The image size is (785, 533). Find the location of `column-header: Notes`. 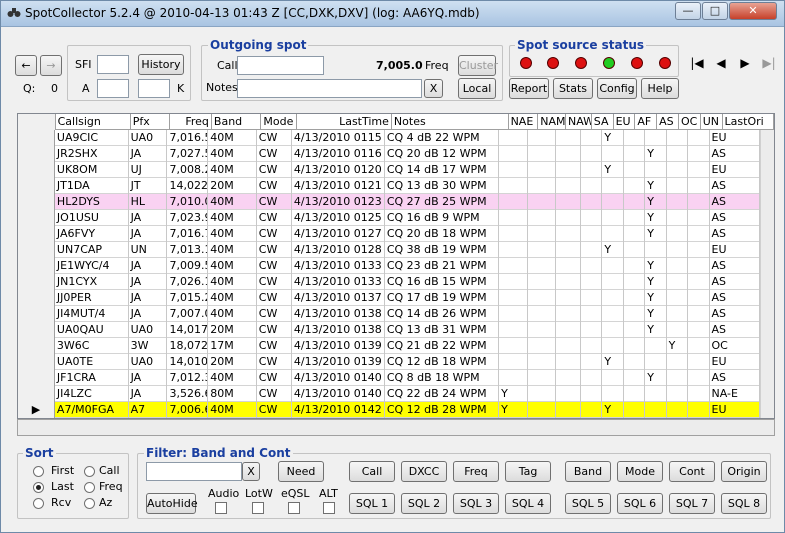

column-header: Notes is located at coordinates (450, 122).